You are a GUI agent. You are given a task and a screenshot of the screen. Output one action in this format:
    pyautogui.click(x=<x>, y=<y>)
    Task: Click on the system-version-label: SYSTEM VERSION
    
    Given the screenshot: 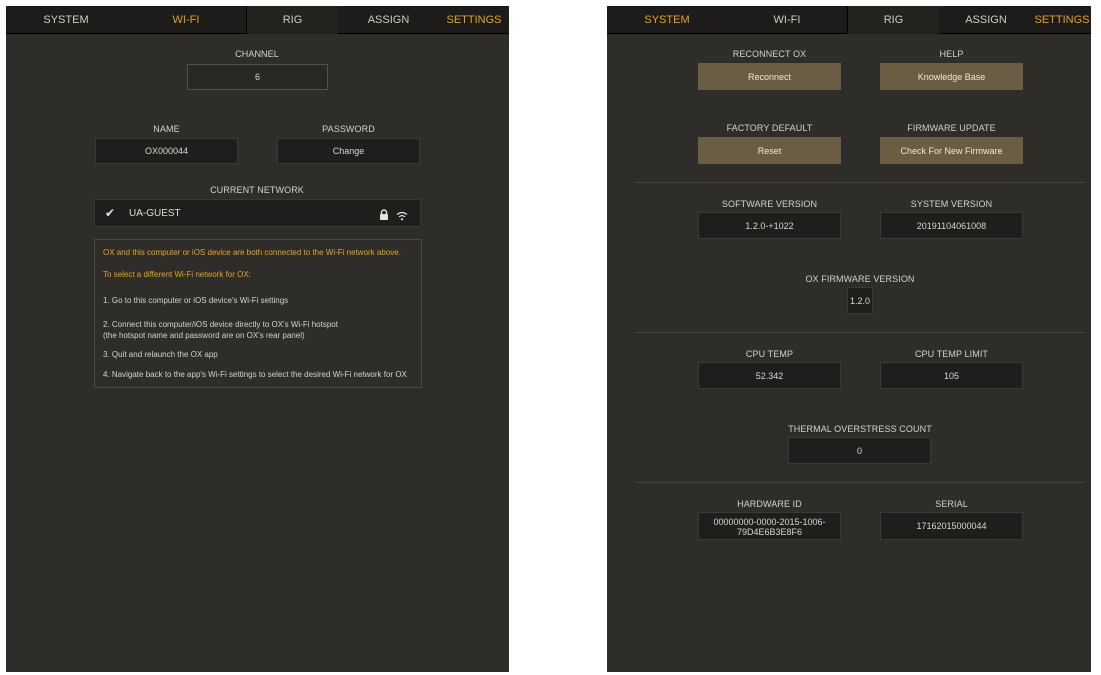 What is the action you would take?
    pyautogui.click(x=951, y=204)
    